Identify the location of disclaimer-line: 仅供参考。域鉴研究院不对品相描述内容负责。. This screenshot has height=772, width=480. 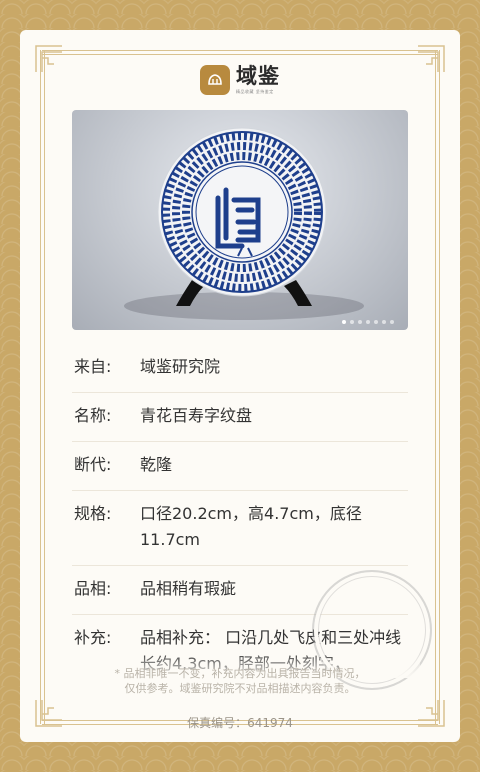
(240, 688).